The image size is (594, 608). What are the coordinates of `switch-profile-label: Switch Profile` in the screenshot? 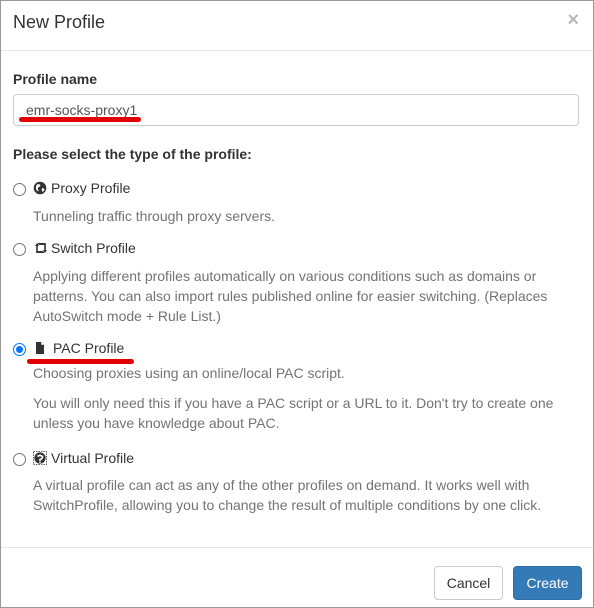 It's located at (93, 248).